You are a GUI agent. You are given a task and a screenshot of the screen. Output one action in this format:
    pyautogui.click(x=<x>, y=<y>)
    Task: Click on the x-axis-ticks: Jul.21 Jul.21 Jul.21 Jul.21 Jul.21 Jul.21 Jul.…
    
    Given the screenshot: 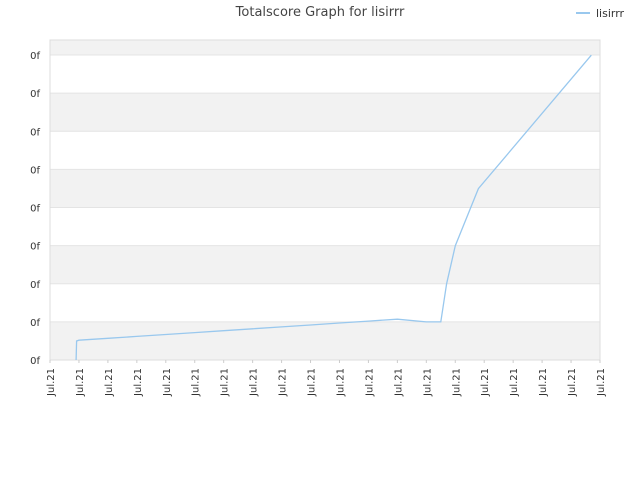 What is the action you would take?
    pyautogui.click(x=326, y=378)
    